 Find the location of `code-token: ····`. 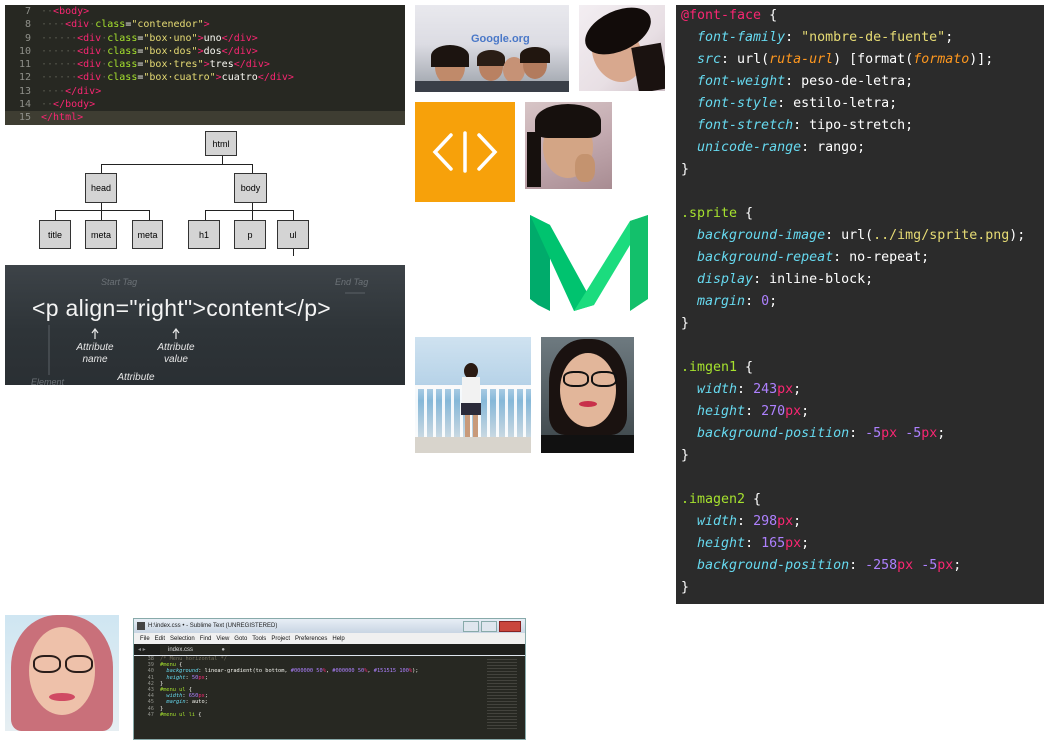

code-token: ···· is located at coordinates (53, 91).